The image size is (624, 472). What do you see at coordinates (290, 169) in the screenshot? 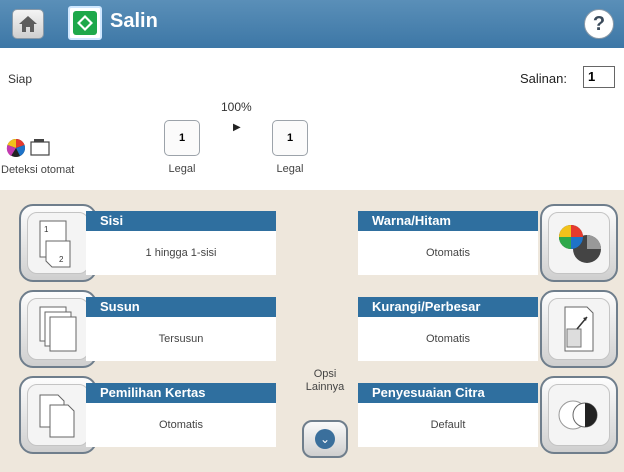
I see `output-size: Legal` at bounding box center [290, 169].